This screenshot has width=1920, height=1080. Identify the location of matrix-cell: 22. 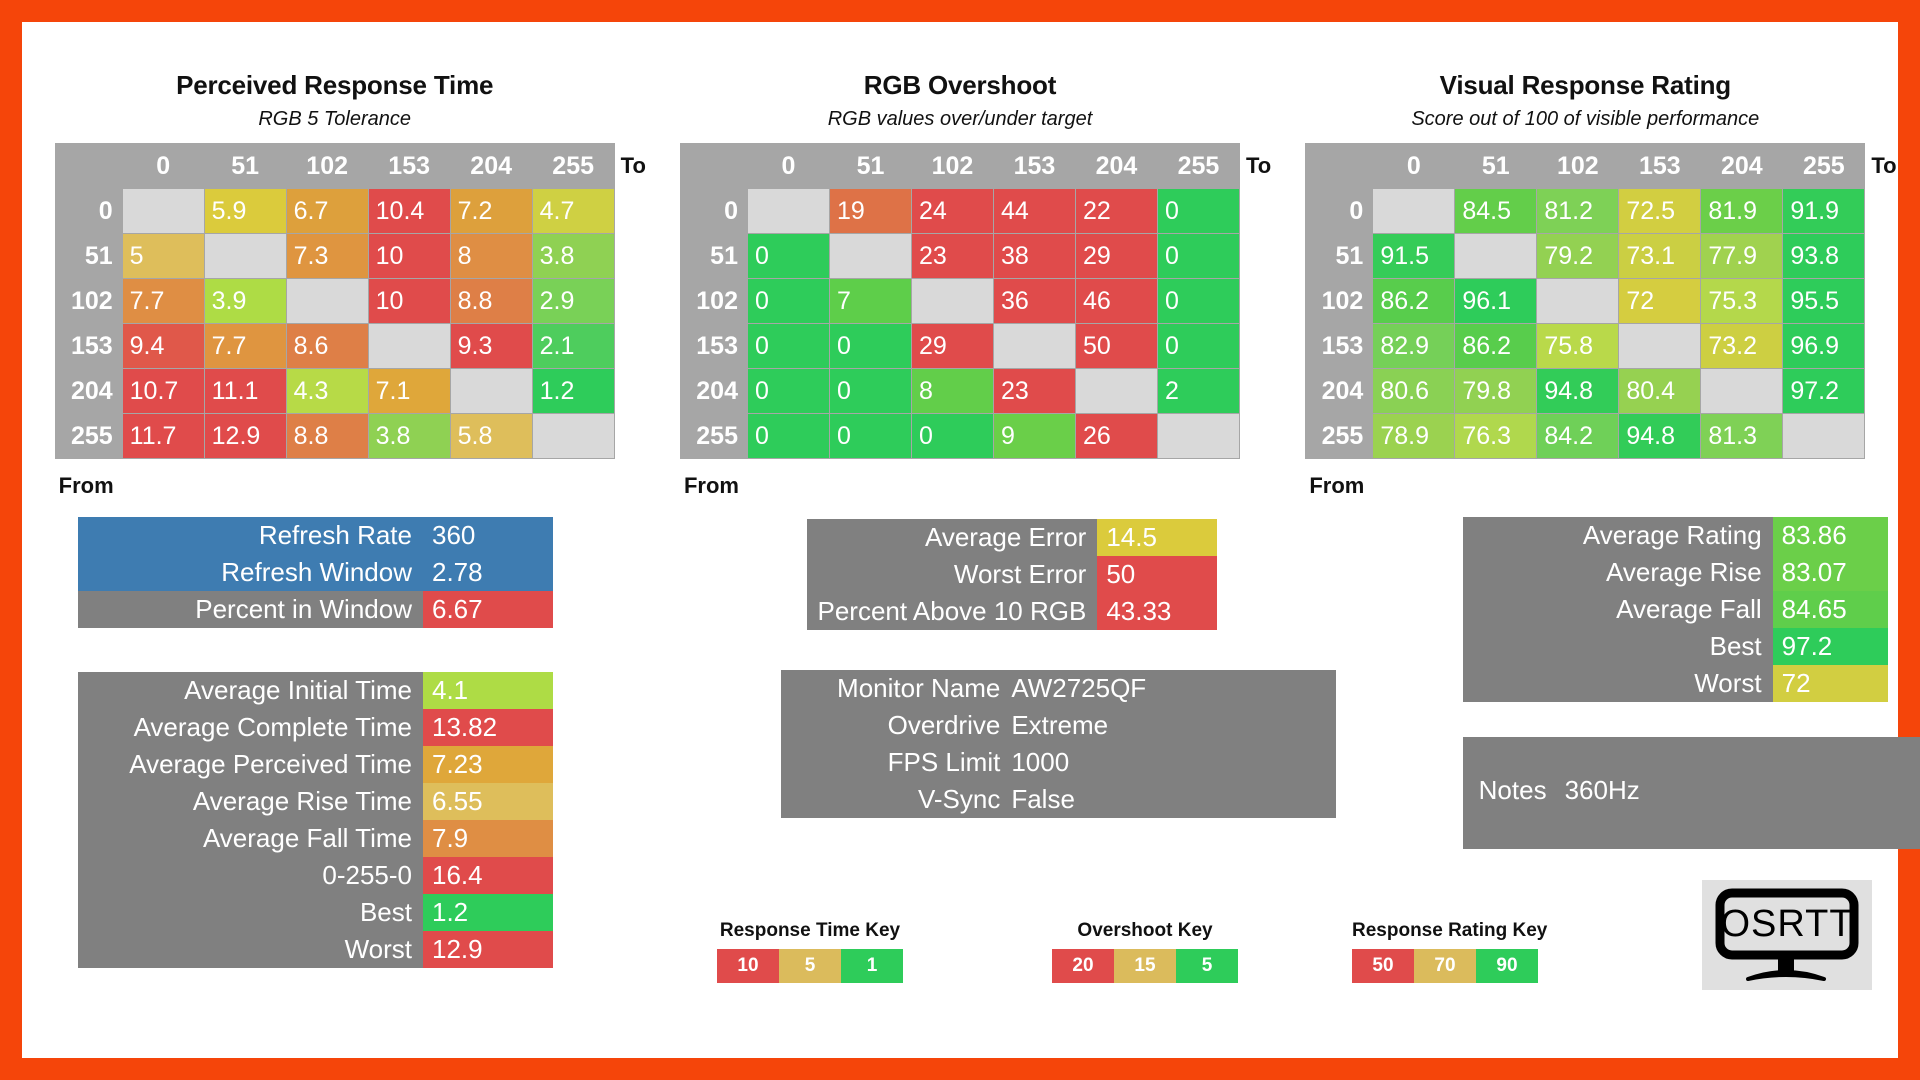
(1116, 211).